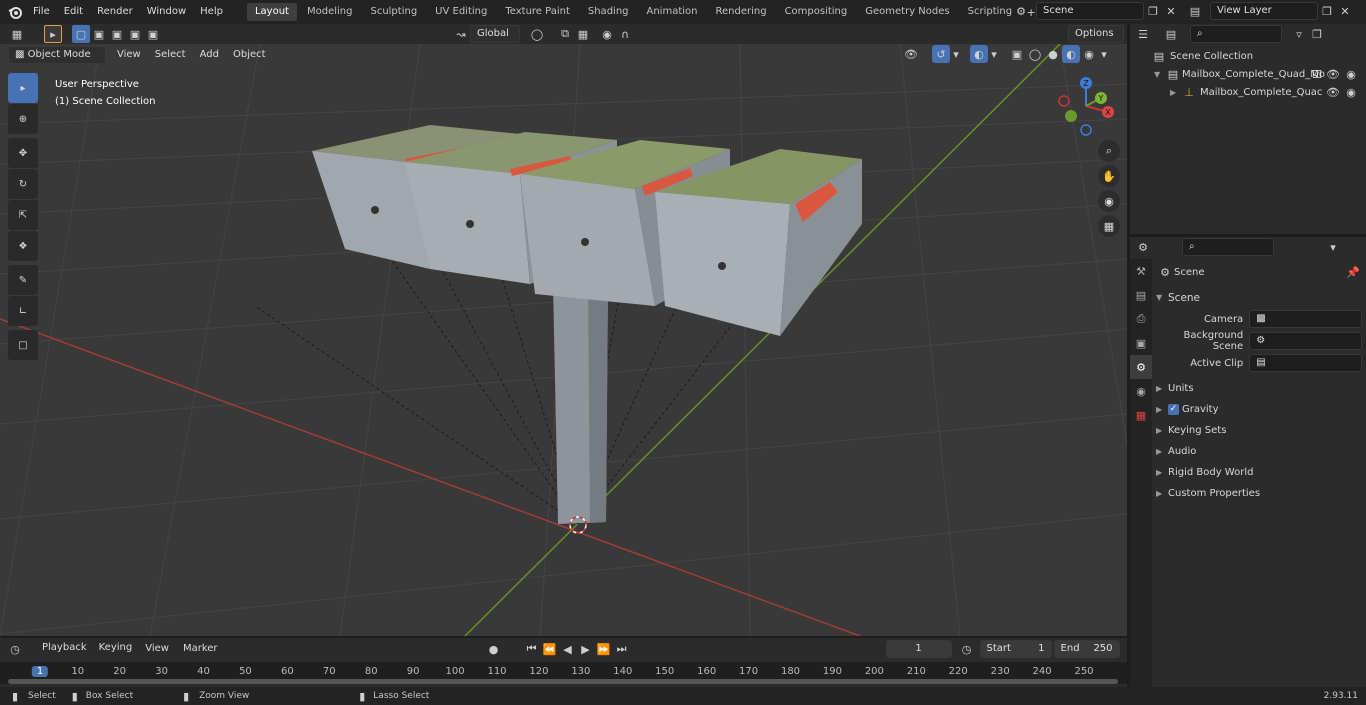  What do you see at coordinates (23, 246) in the screenshot?
I see `transform-tool-icon: ❖` at bounding box center [23, 246].